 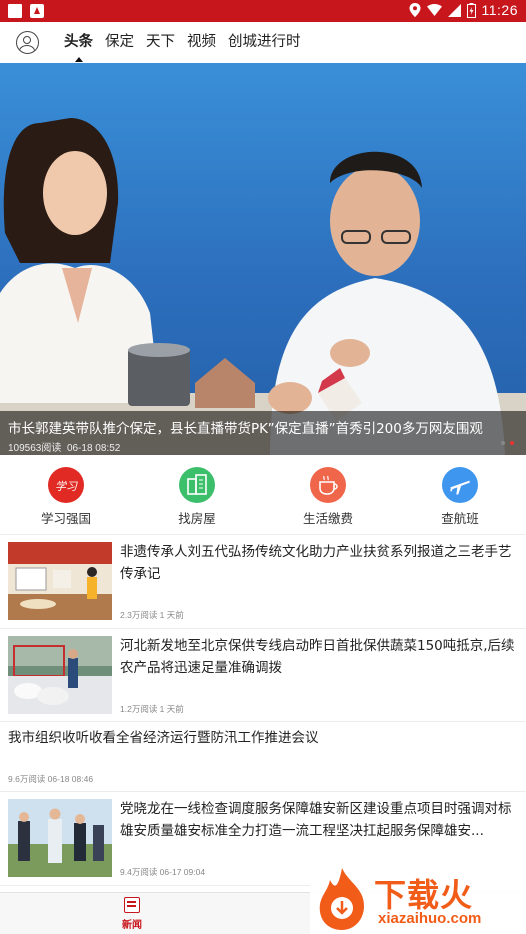 What do you see at coordinates (341, 899) in the screenshot?
I see `flame-logo-icon` at bounding box center [341, 899].